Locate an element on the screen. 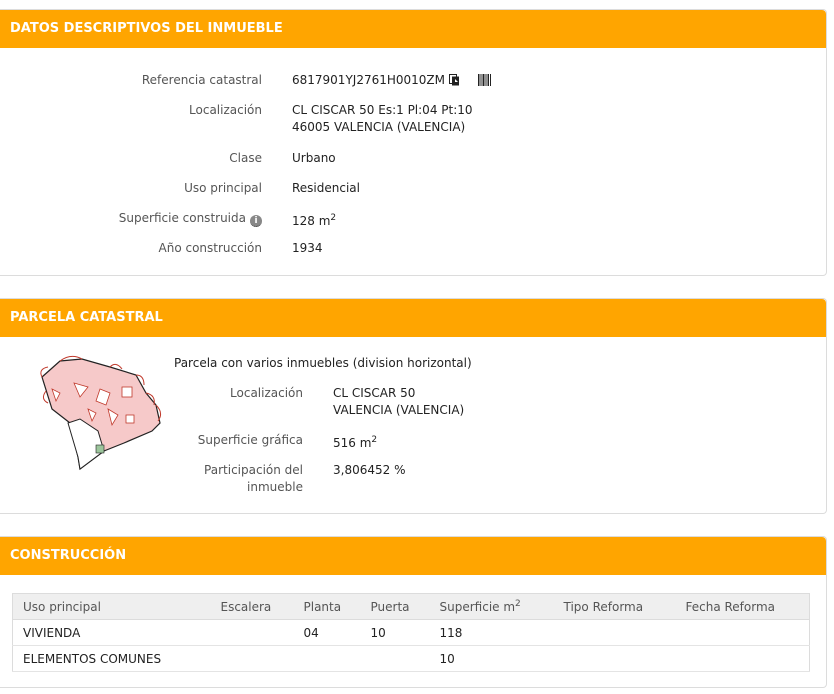 The height and width of the screenshot is (694, 834). superficie-construida-label: Superficie construida i is located at coordinates (131, 218).